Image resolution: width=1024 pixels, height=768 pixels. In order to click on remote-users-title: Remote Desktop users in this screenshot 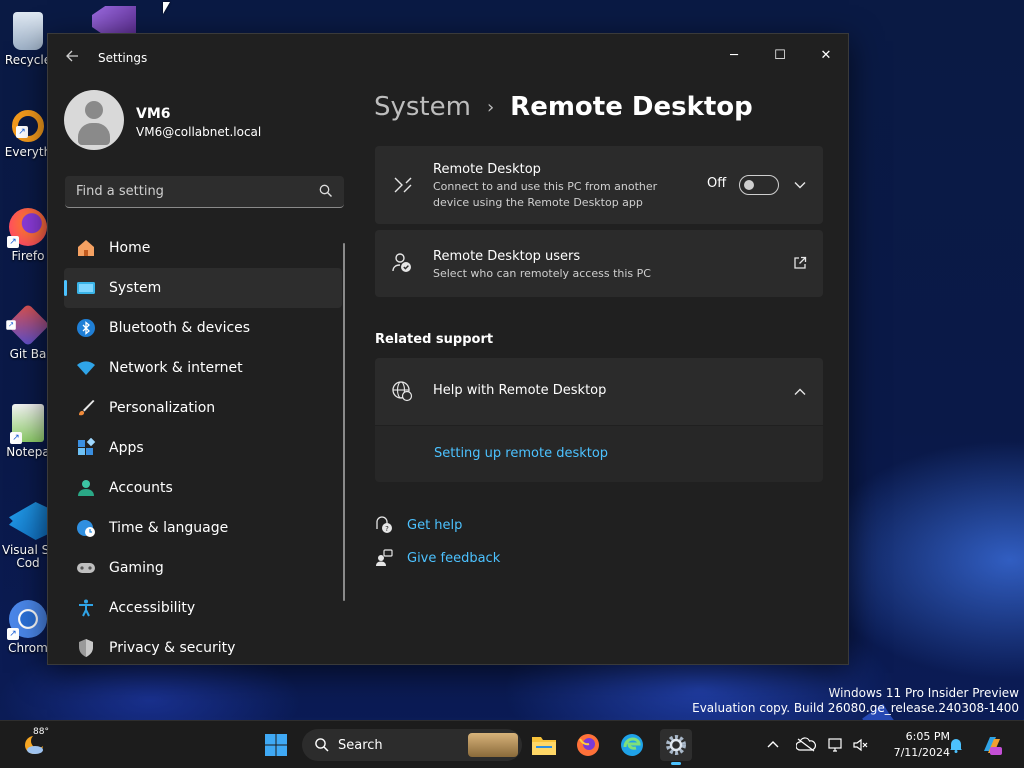, I will do `click(507, 256)`.